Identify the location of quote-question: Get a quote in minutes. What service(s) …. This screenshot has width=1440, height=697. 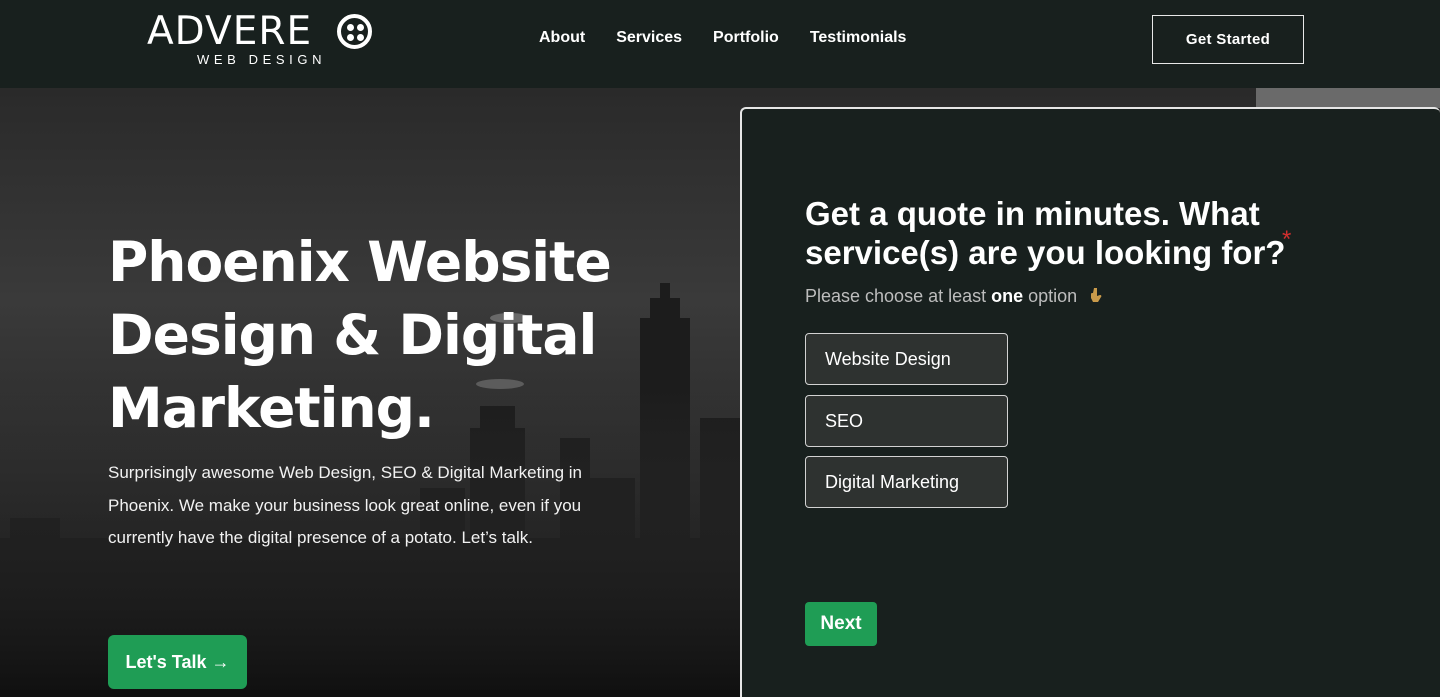
(1045, 233).